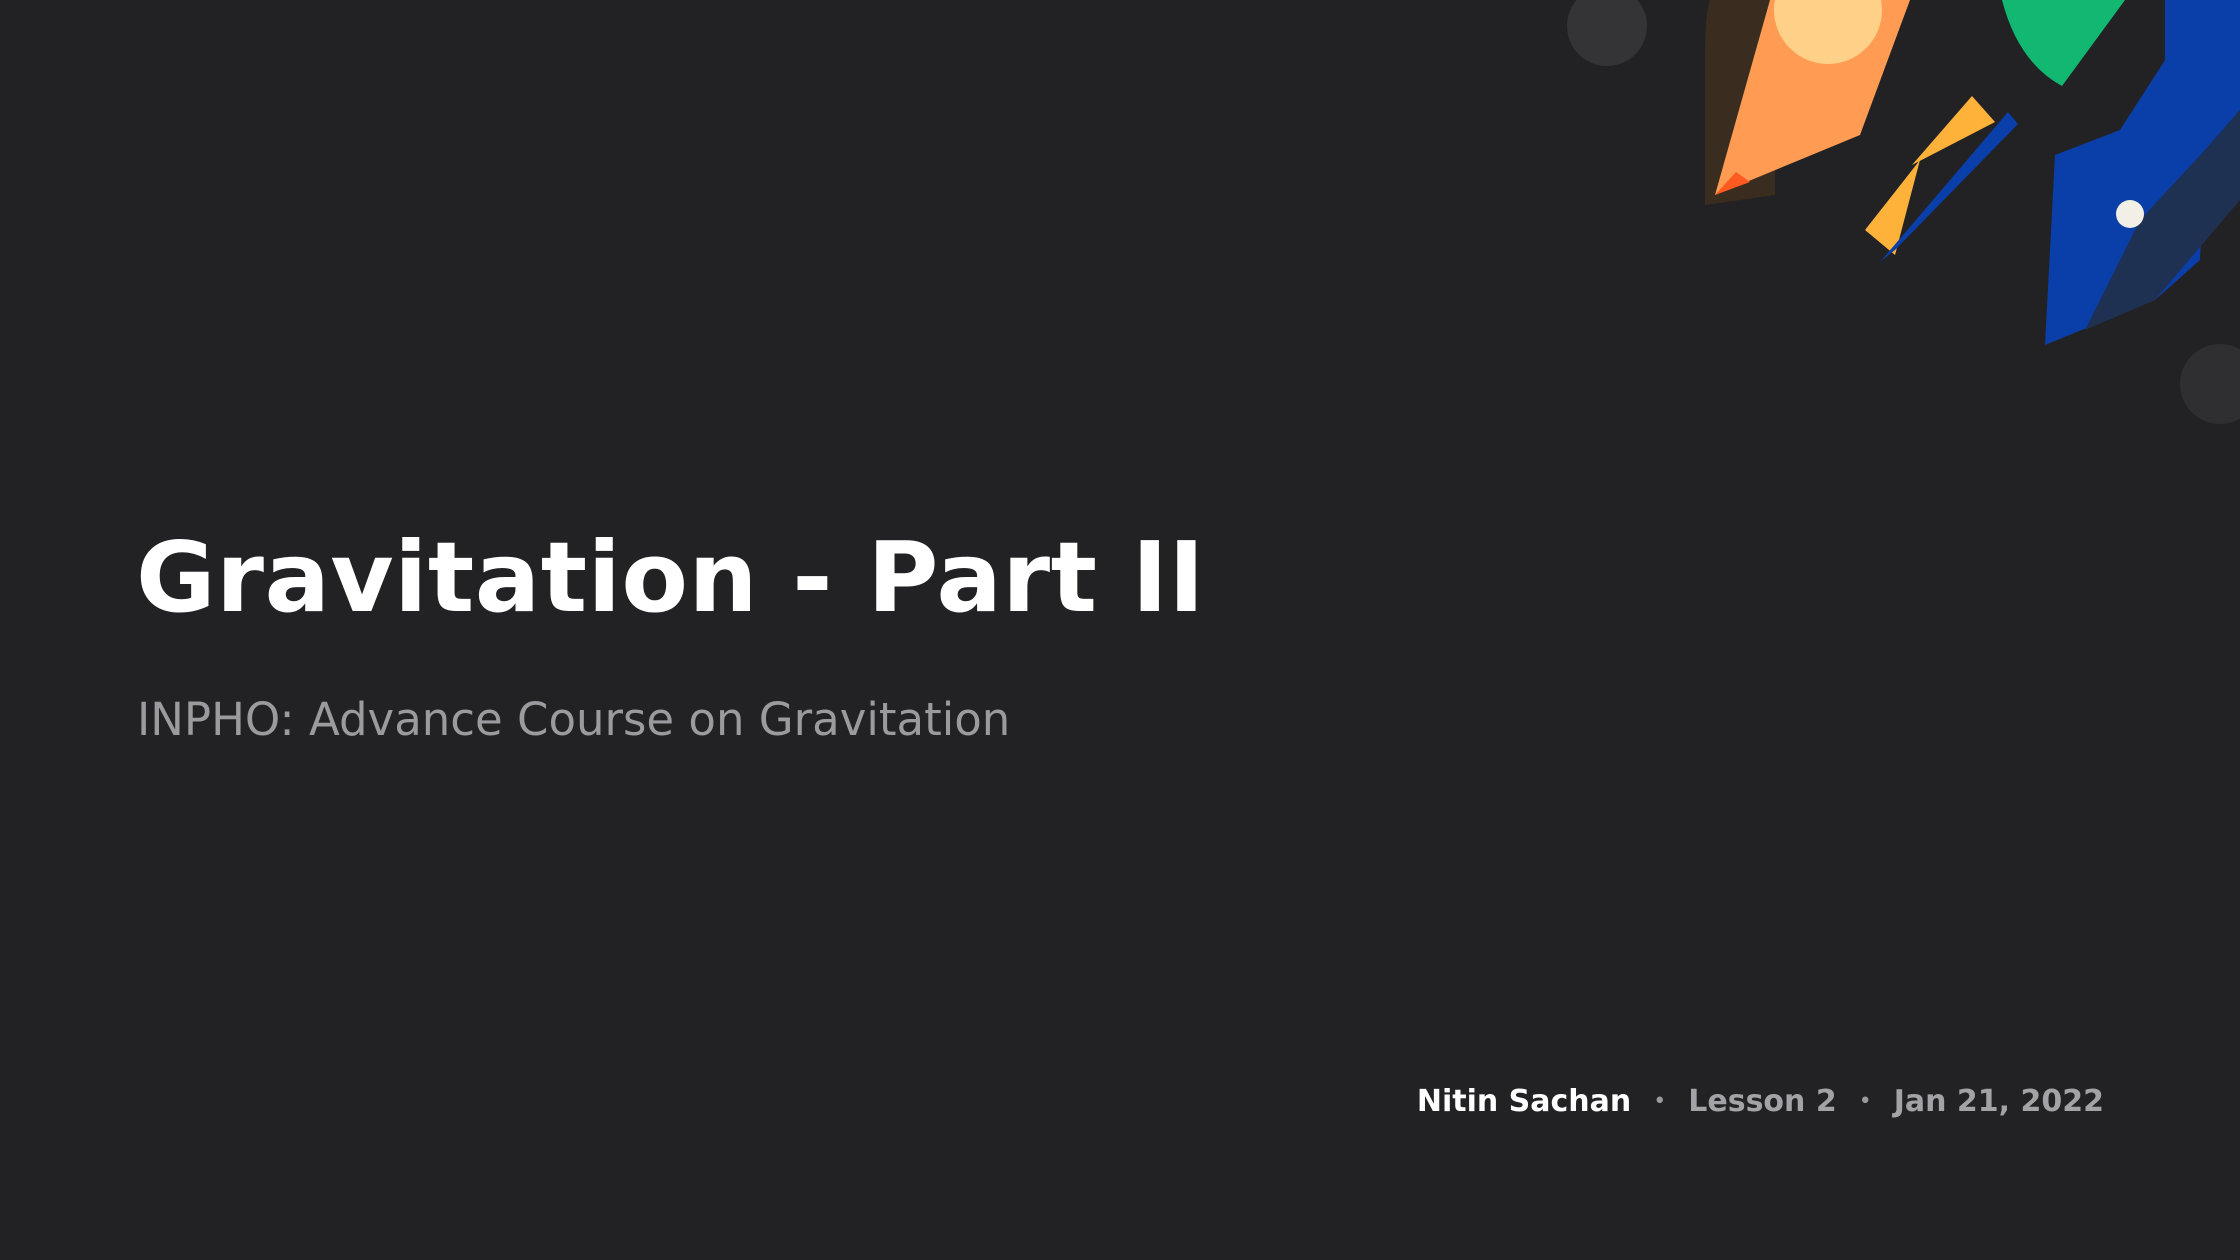  What do you see at coordinates (2130, 214) in the screenshot?
I see `white-dot` at bounding box center [2130, 214].